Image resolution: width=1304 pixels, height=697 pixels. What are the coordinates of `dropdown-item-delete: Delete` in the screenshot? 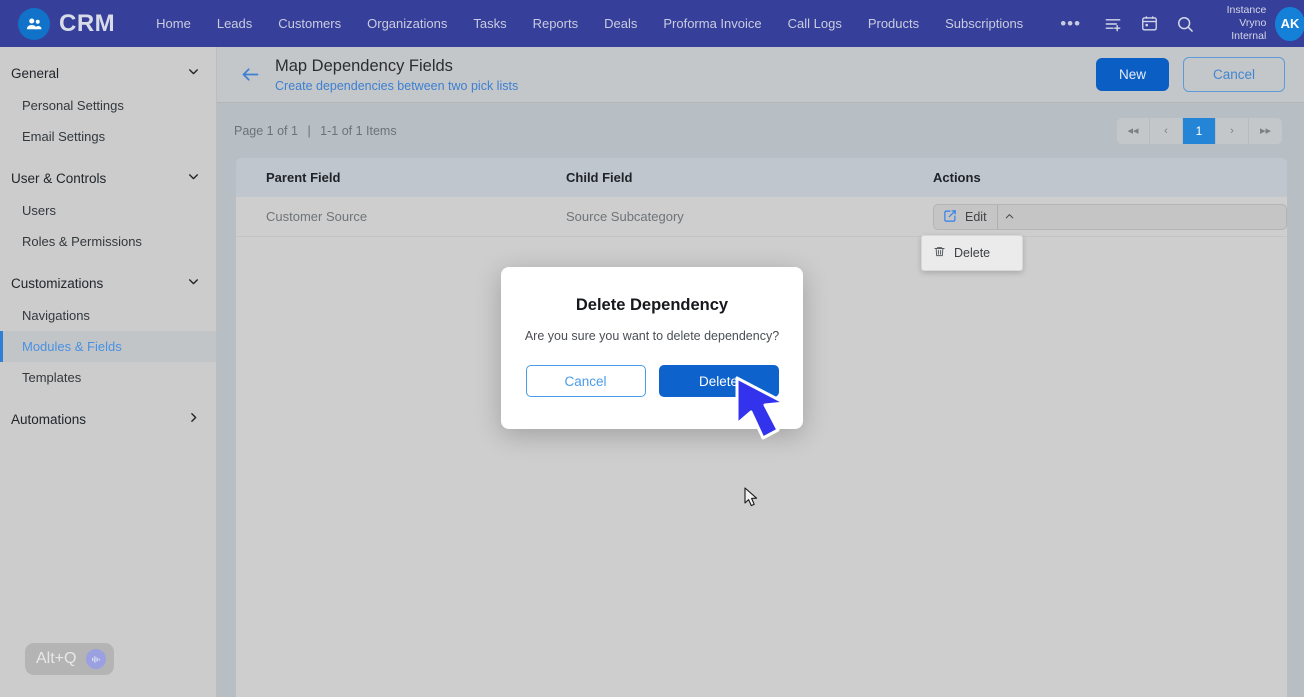 It's located at (972, 253).